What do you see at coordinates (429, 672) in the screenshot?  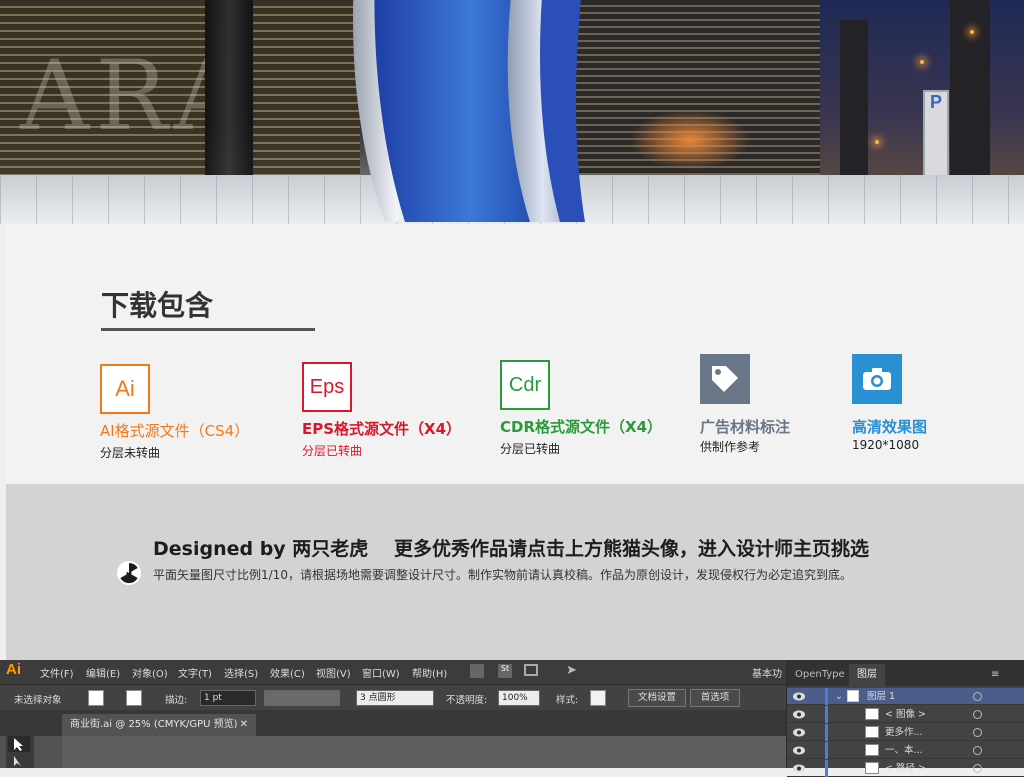 I see `menu-help: 帮助(H)` at bounding box center [429, 672].